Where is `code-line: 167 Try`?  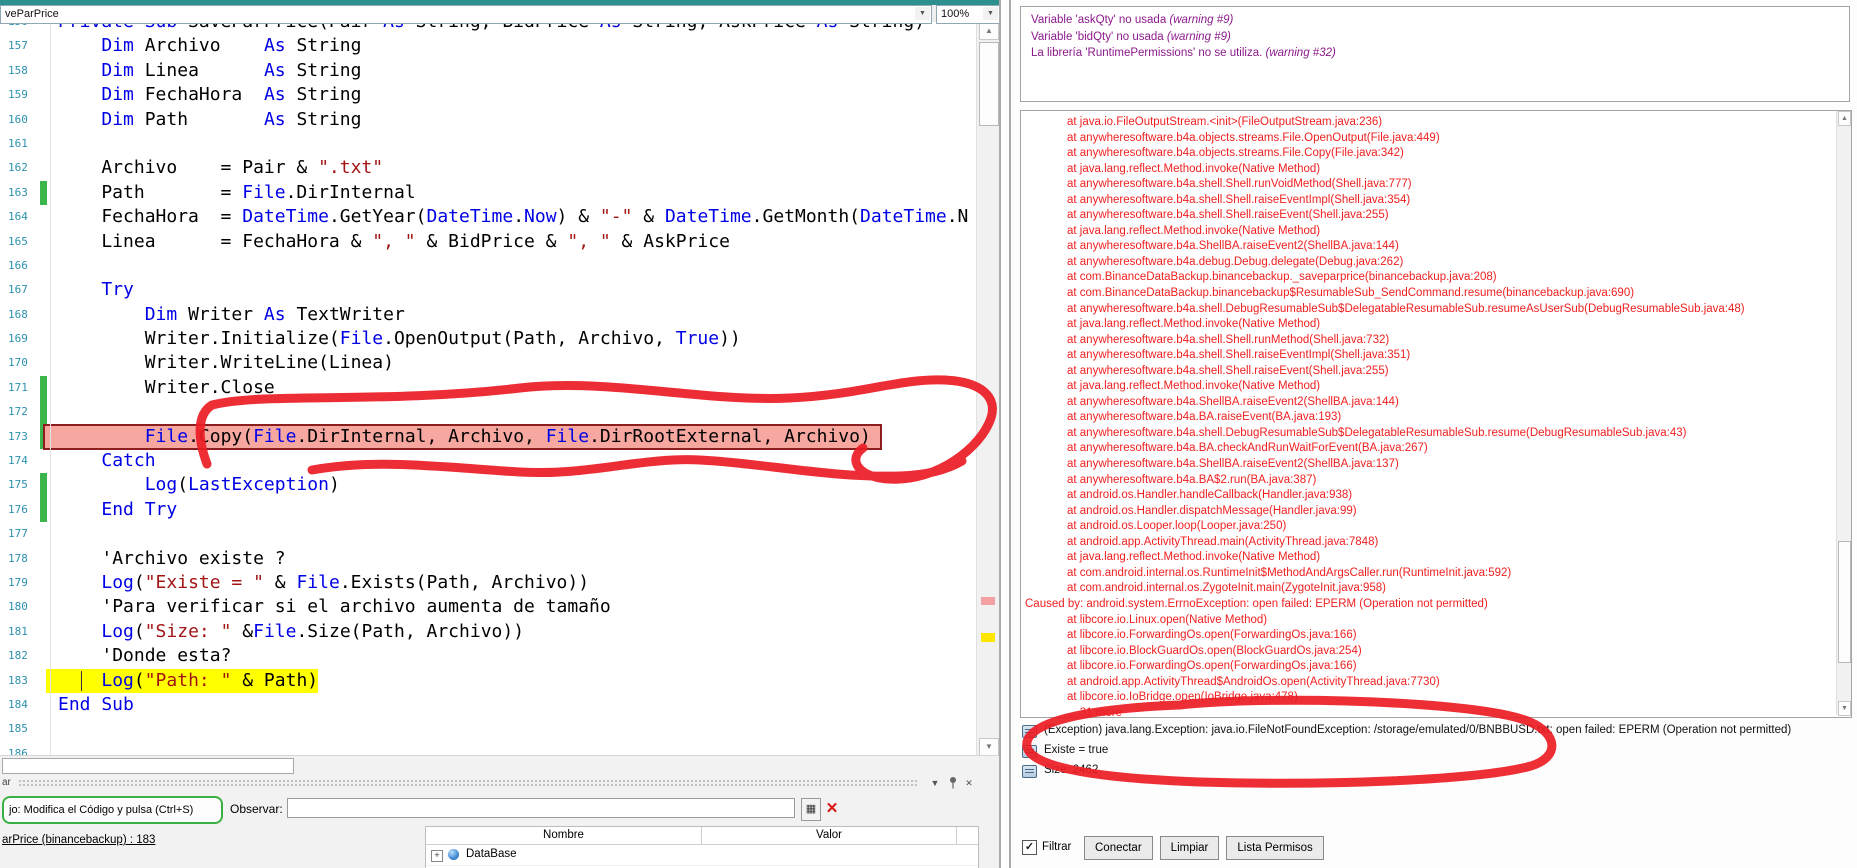 code-line: 167 Try is located at coordinates (487, 290).